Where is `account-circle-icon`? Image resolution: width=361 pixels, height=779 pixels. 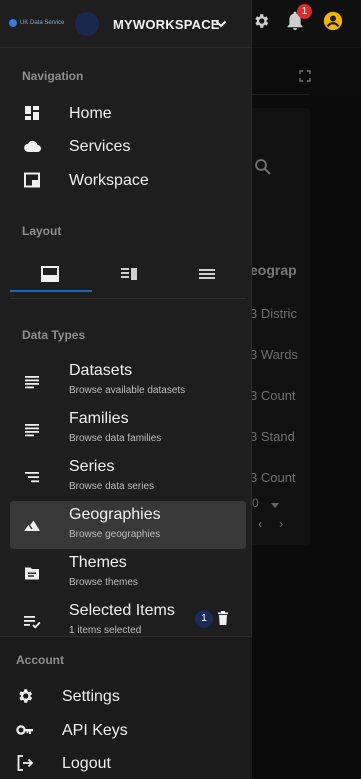
account-circle-icon is located at coordinates (333, 21).